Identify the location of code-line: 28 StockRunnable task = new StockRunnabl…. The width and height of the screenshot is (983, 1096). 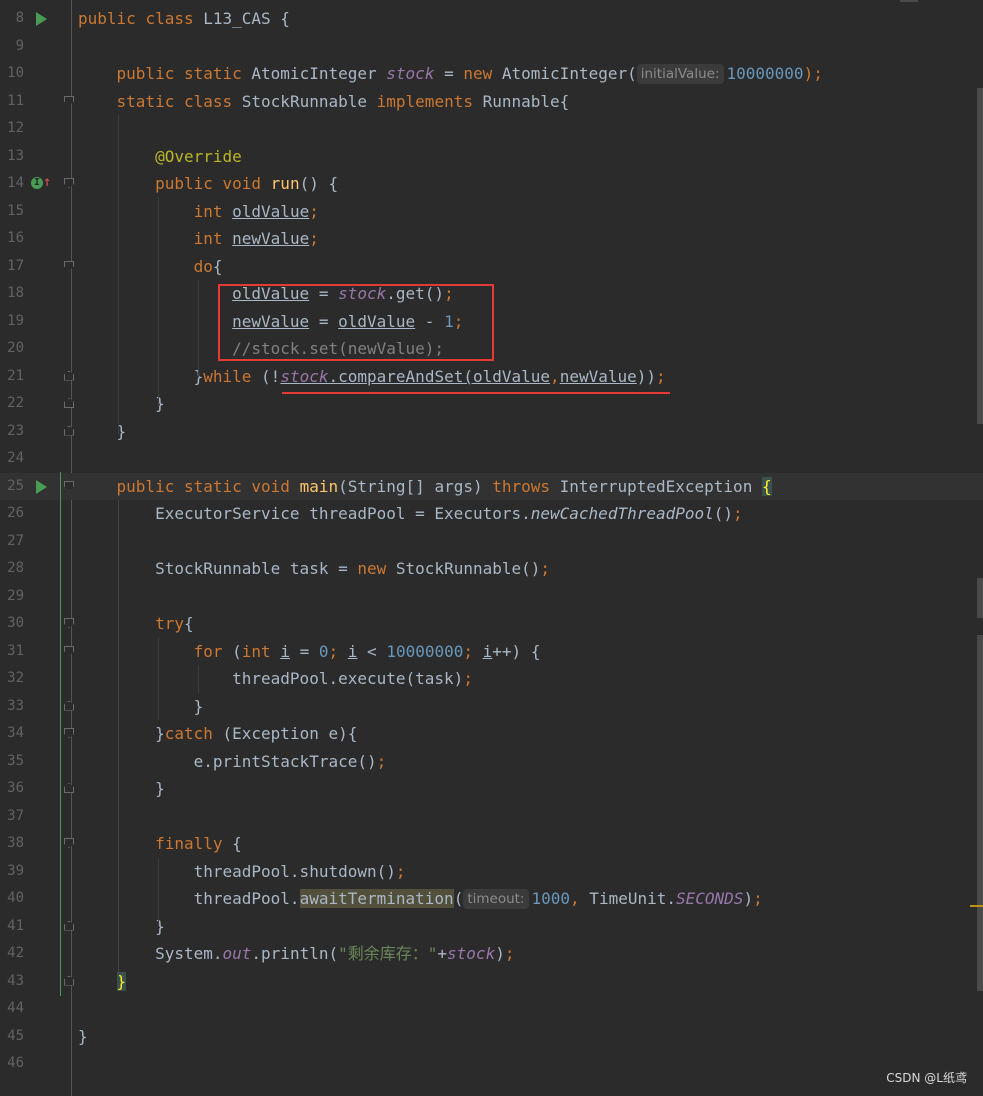
(491, 569).